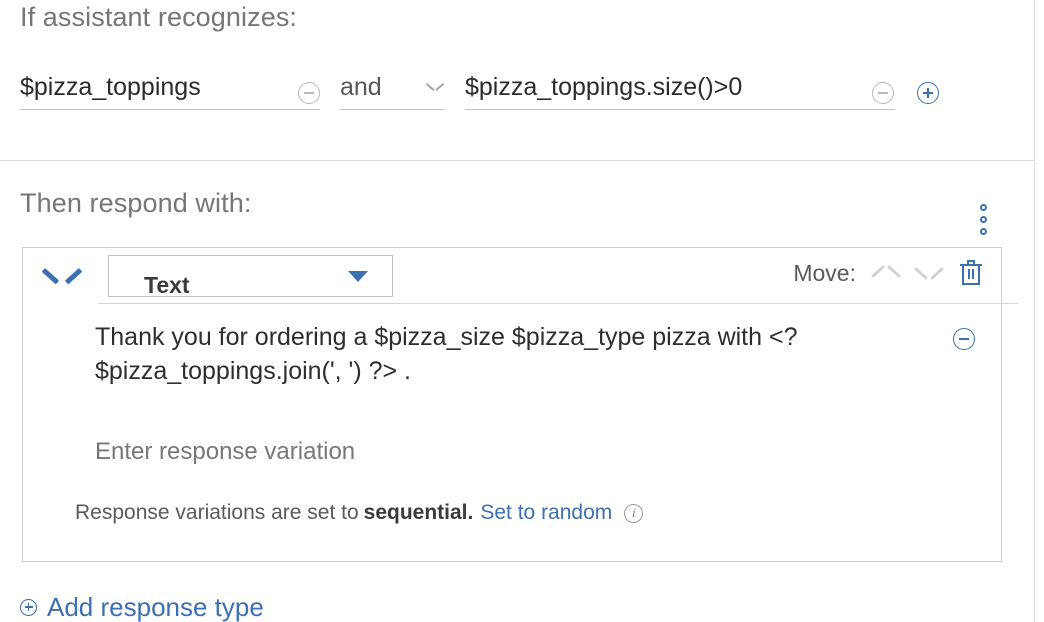  Describe the element at coordinates (358, 276) in the screenshot. I see `triangle-down-icon` at that location.